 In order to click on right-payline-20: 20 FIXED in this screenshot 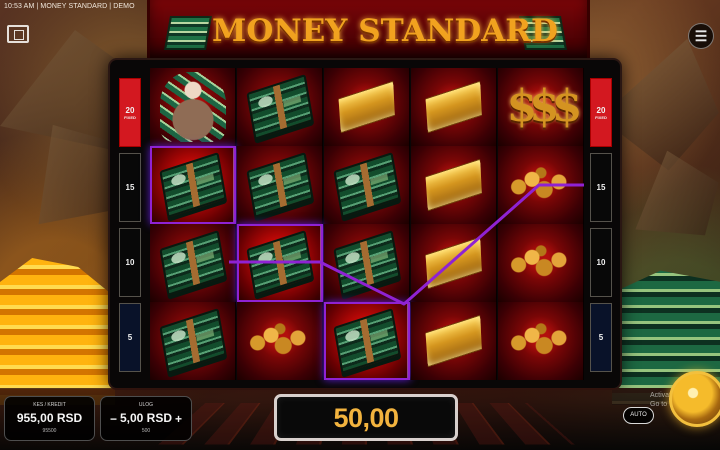, I will do `click(601, 112)`.